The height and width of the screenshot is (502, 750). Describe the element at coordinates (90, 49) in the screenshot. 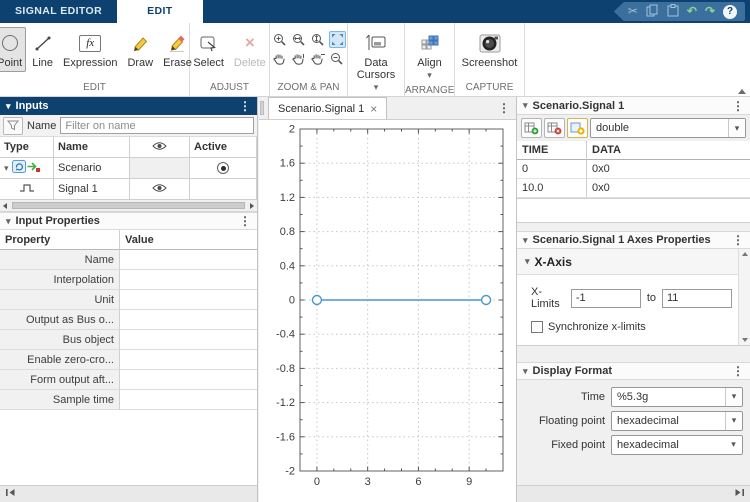

I see `expression-button: fx Expression` at that location.